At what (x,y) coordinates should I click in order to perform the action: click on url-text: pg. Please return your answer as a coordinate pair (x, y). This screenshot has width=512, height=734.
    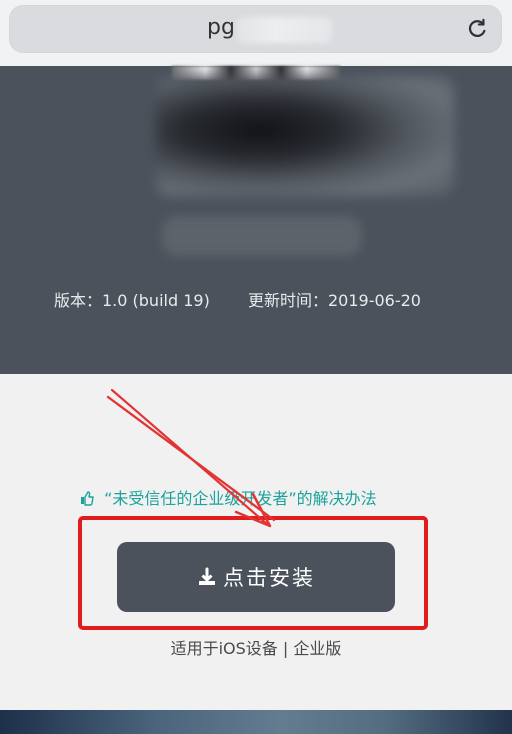
    Looking at the image, I should click on (221, 27).